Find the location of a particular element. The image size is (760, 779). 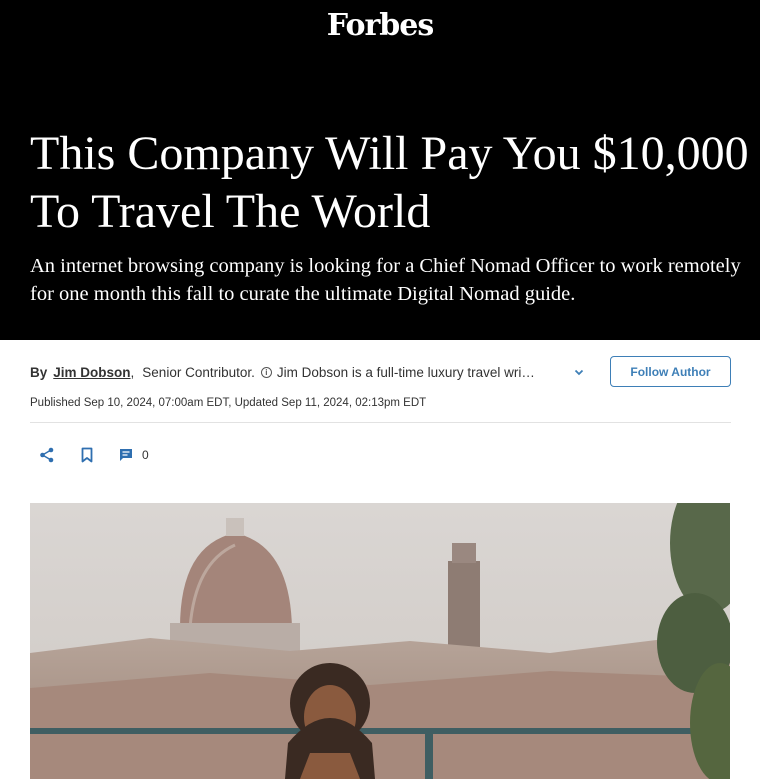

chevron-down-icon is located at coordinates (579, 372).